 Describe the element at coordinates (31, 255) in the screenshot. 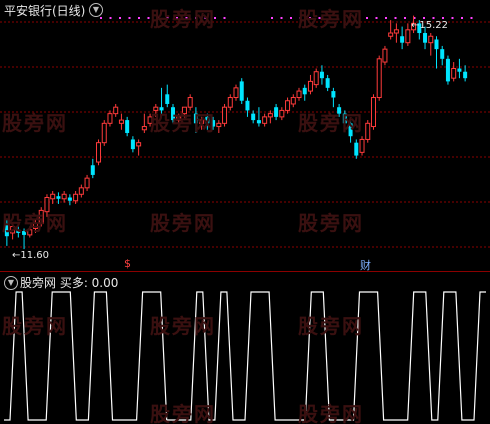

I see `low-price-label: ←11.60` at that location.